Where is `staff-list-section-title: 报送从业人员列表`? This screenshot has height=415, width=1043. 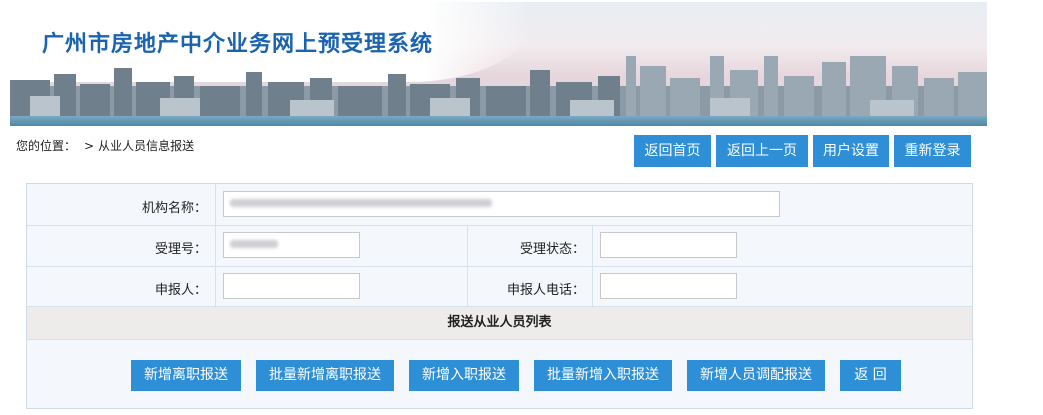
staff-list-section-title: 报送从业人员列表 is located at coordinates (499, 323).